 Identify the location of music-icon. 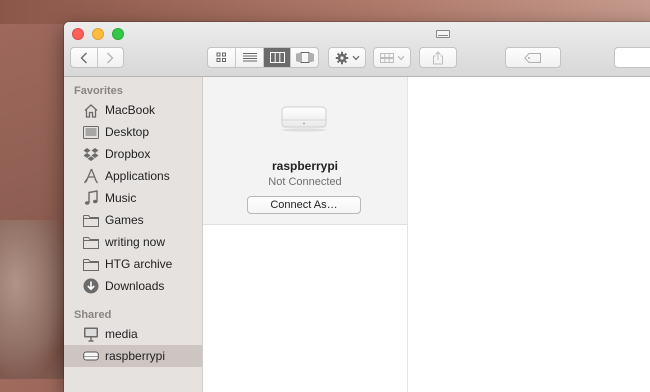
(91, 198).